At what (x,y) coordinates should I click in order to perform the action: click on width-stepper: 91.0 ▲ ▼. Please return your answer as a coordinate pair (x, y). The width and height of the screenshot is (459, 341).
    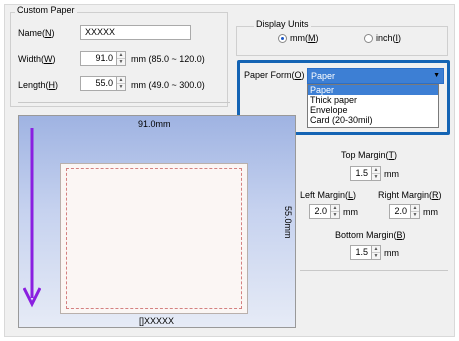
    Looking at the image, I should click on (103, 58).